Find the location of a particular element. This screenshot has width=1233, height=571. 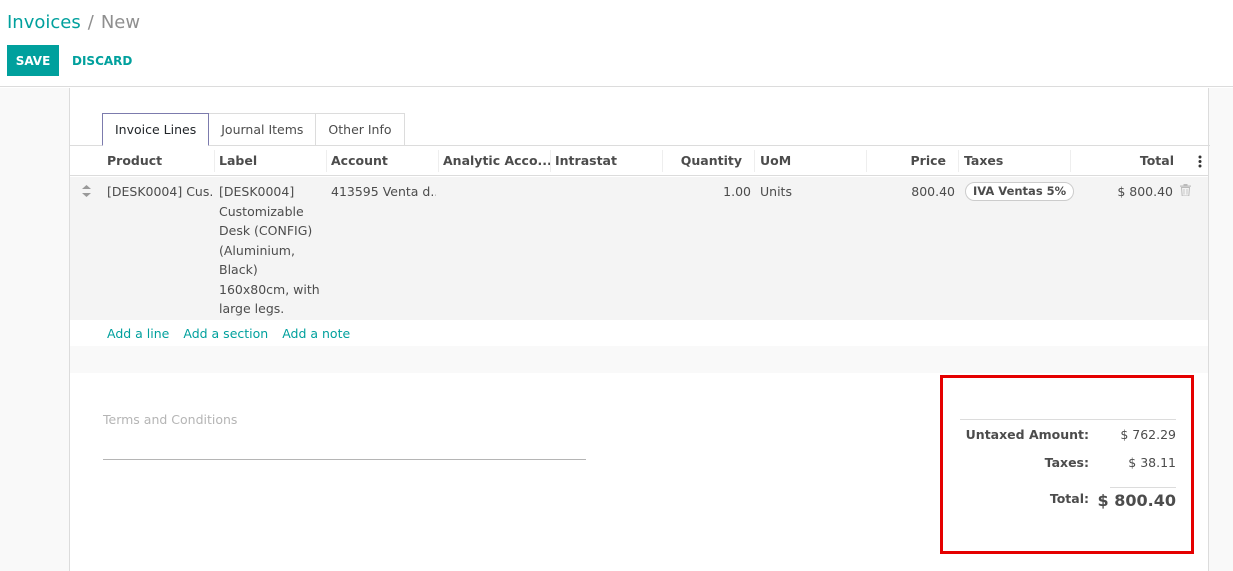

totals-top-divider is located at coordinates (1068, 419).